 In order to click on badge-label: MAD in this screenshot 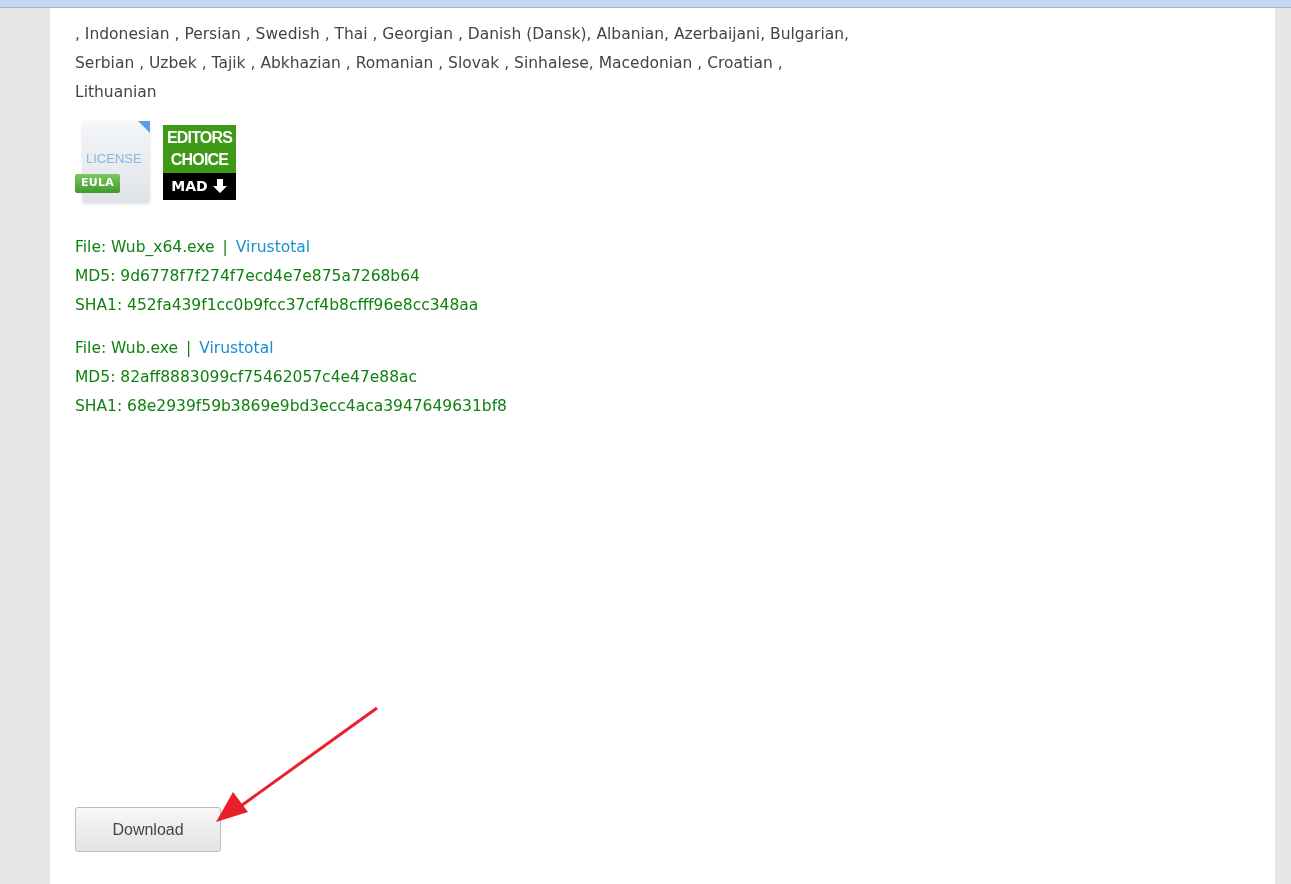, I will do `click(189, 186)`.